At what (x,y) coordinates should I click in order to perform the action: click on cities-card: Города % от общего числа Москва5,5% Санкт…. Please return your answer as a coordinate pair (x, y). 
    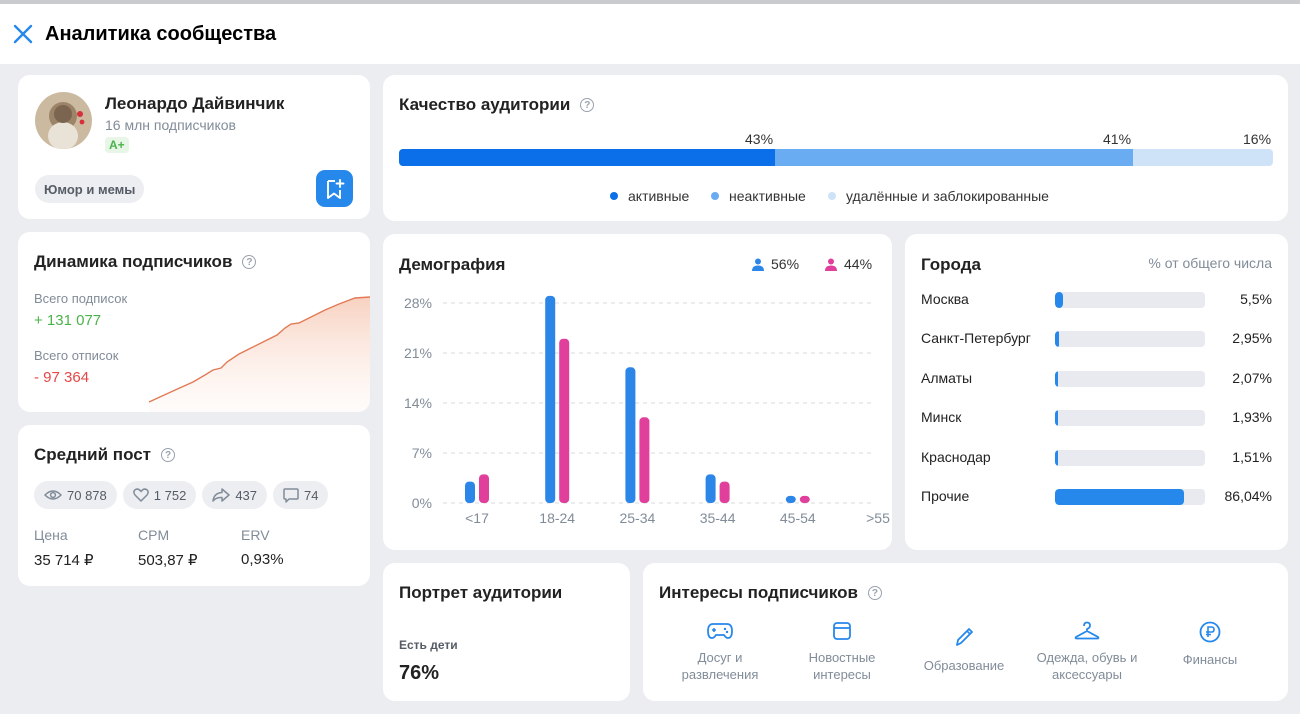
    Looking at the image, I should click on (1096, 392).